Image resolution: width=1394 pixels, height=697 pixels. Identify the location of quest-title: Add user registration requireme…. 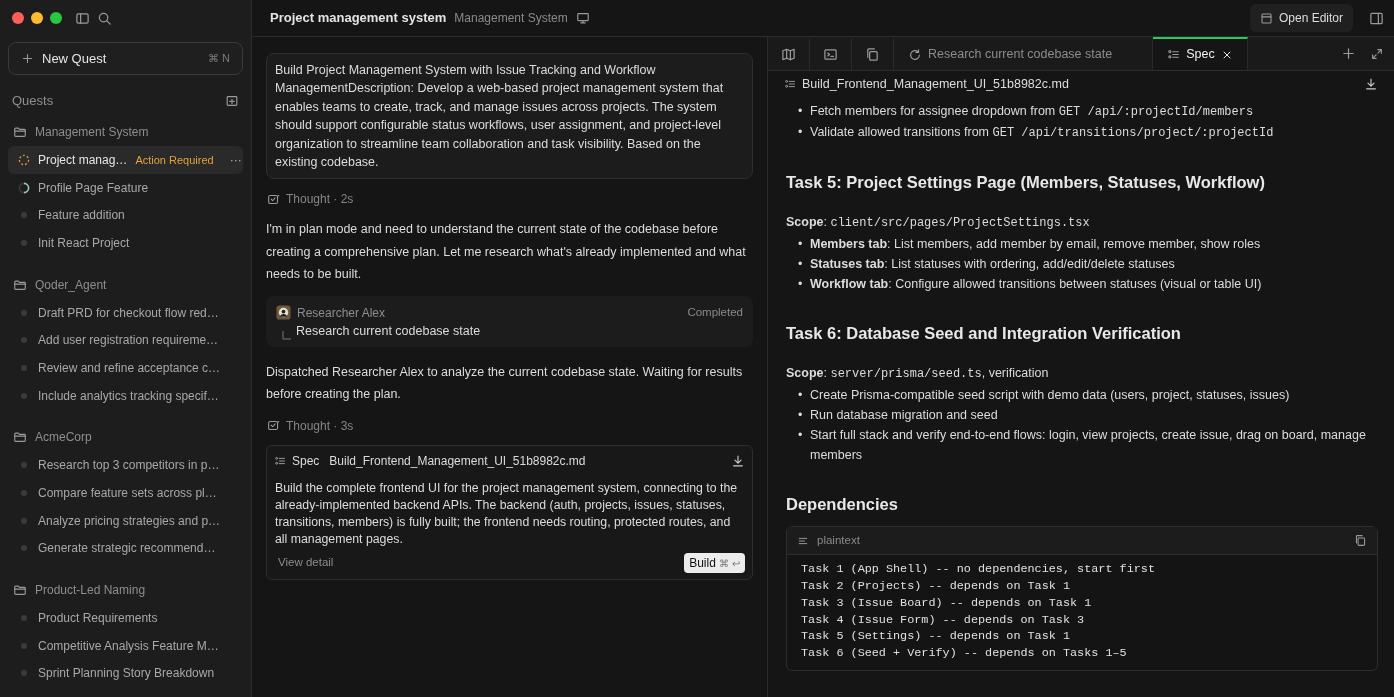
(128, 341).